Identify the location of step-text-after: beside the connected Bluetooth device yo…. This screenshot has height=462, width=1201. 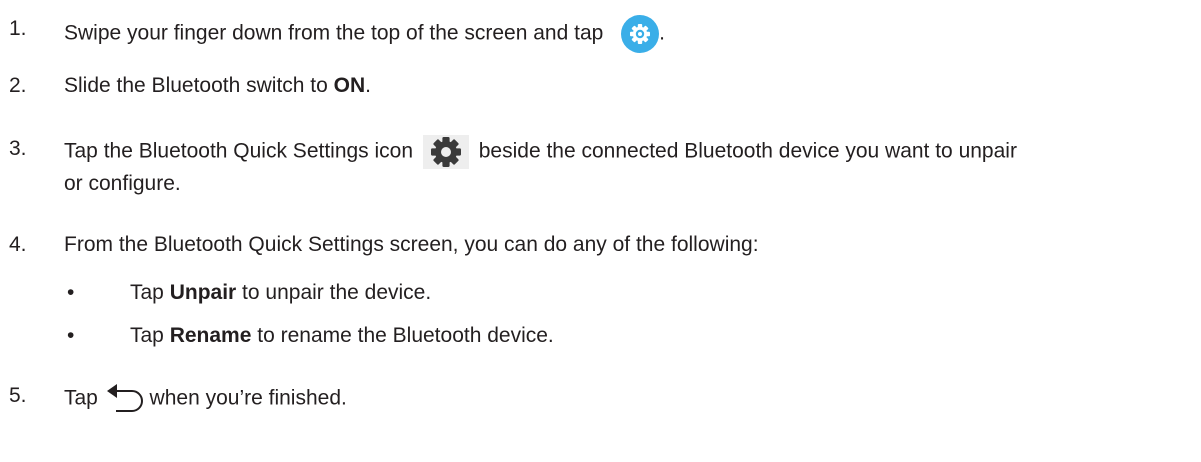
(747, 151).